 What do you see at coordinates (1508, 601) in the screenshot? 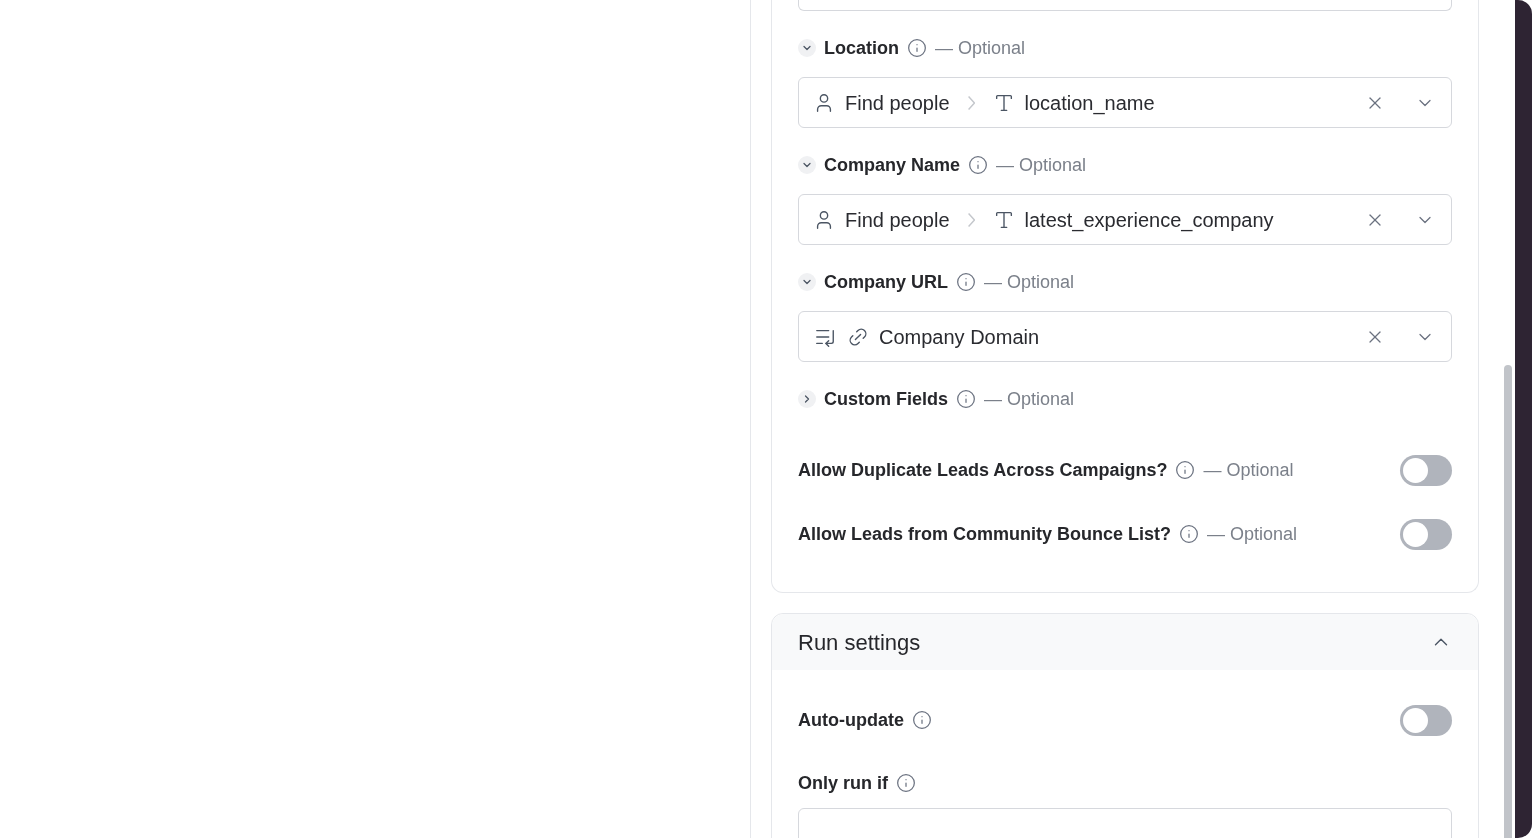
I see `scrollbar-thumb` at bounding box center [1508, 601].